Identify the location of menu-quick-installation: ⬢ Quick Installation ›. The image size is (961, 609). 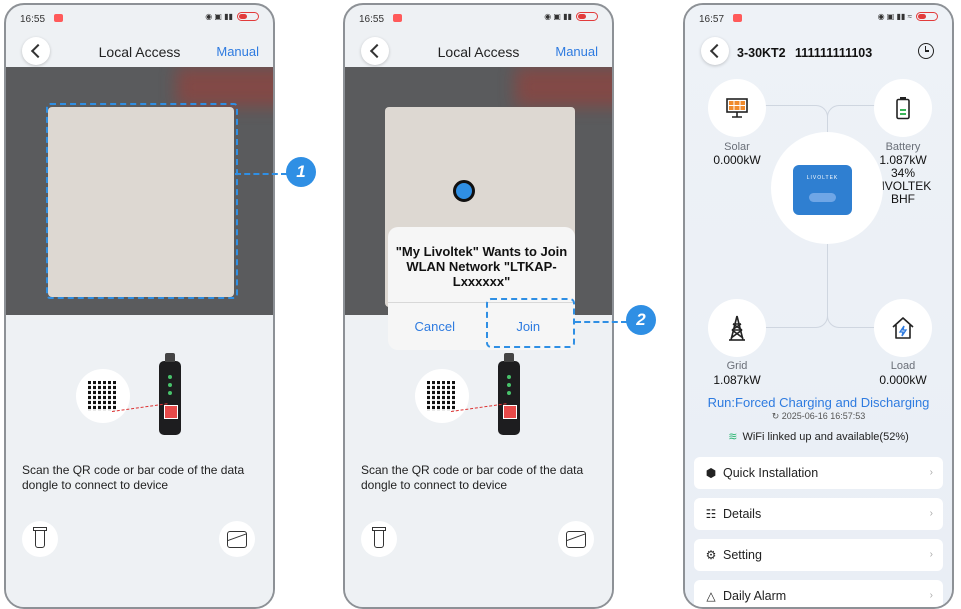
(818, 473).